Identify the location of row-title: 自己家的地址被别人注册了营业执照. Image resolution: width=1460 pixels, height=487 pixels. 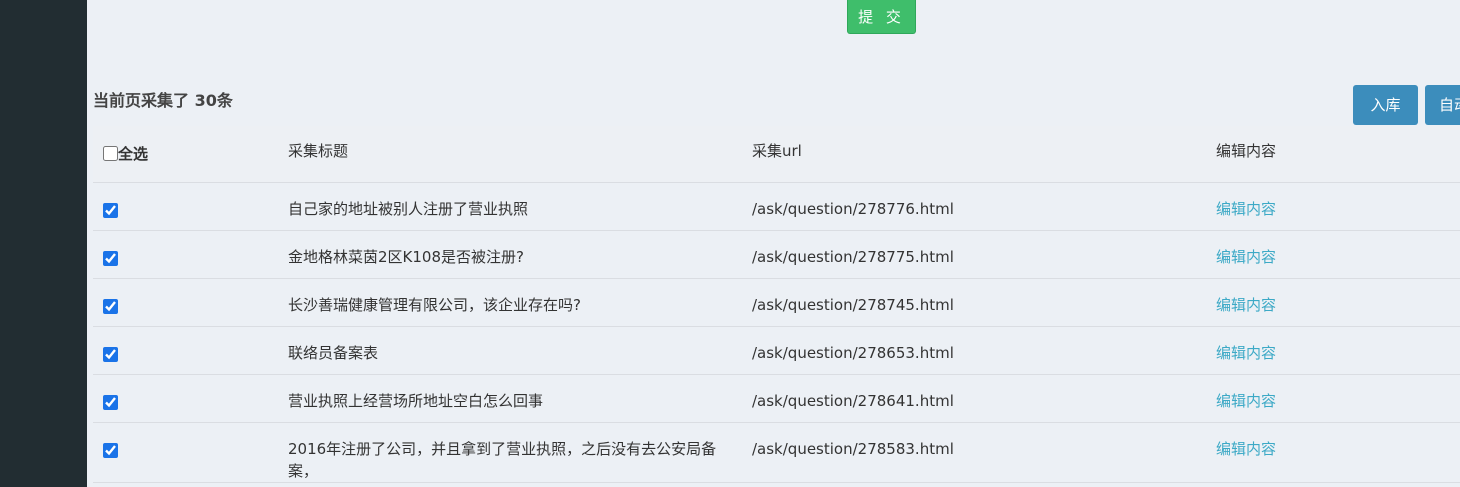
(408, 208).